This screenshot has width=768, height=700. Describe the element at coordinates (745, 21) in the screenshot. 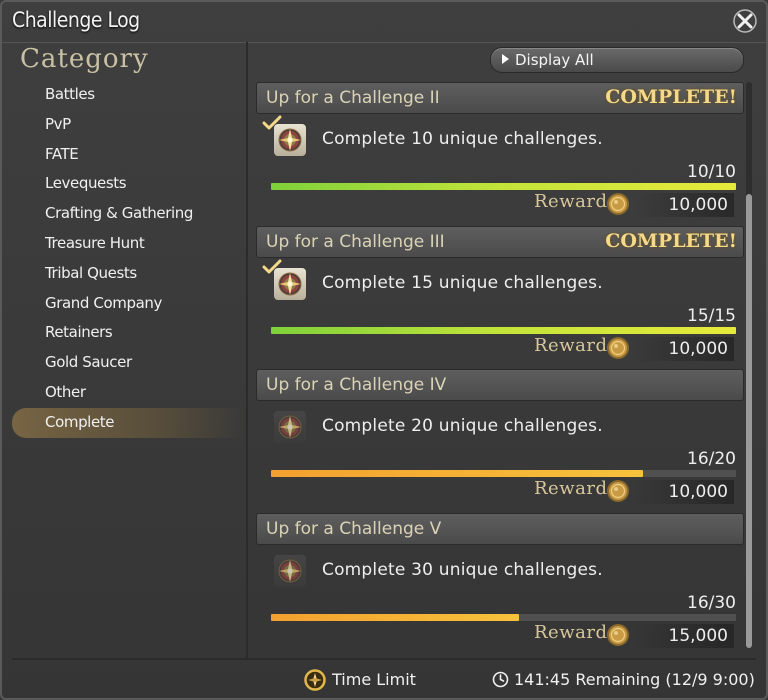

I see `close-icon` at that location.